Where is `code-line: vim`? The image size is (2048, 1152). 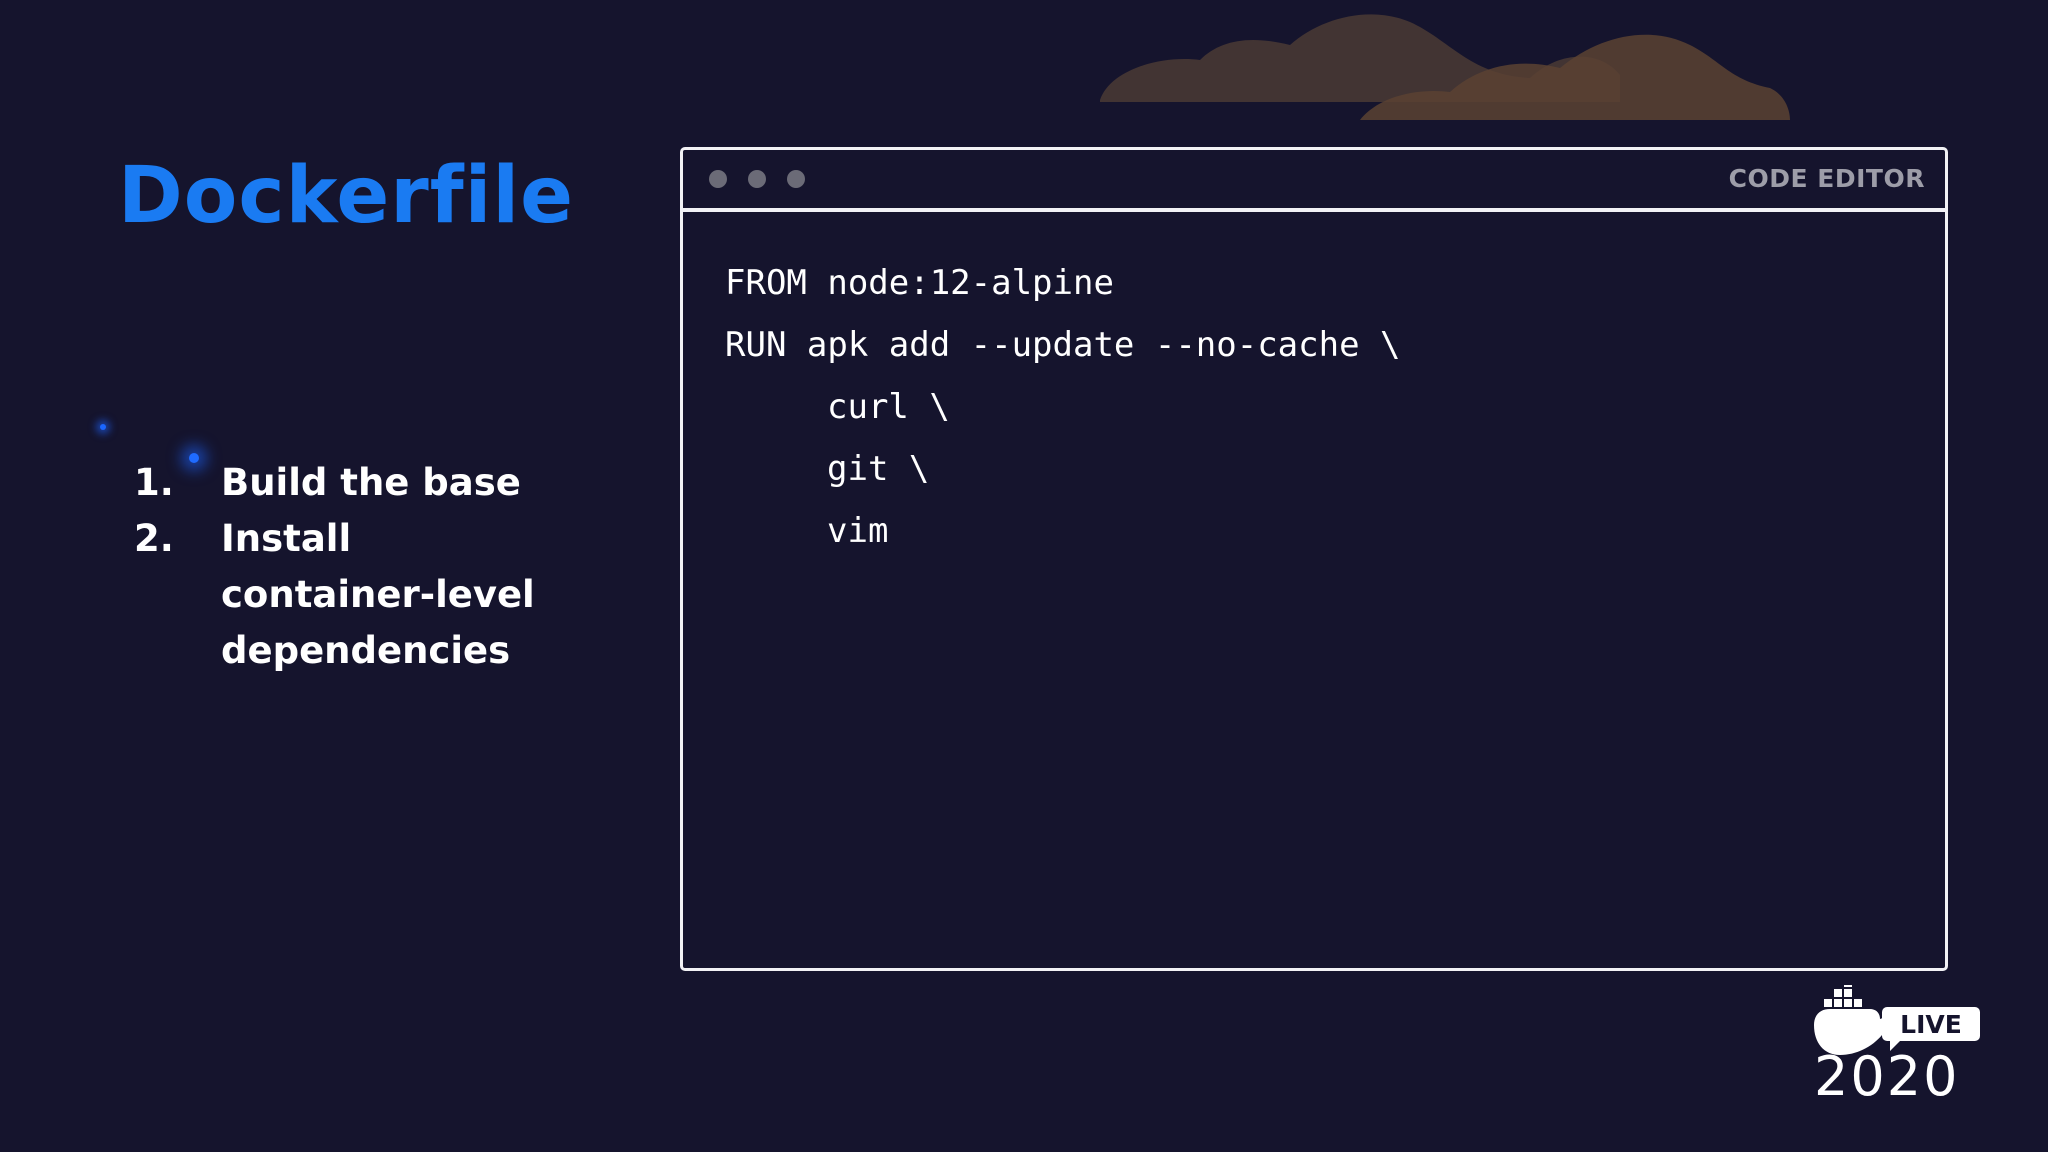 code-line: vim is located at coordinates (858, 531).